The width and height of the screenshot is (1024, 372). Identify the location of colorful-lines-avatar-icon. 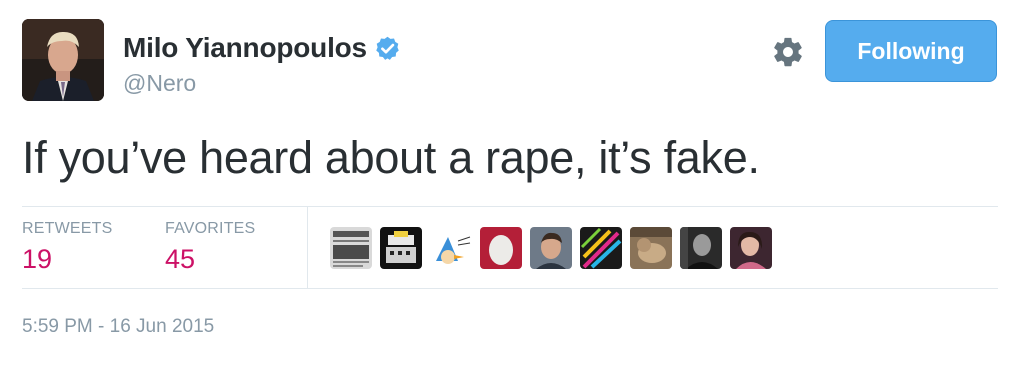
(601, 248).